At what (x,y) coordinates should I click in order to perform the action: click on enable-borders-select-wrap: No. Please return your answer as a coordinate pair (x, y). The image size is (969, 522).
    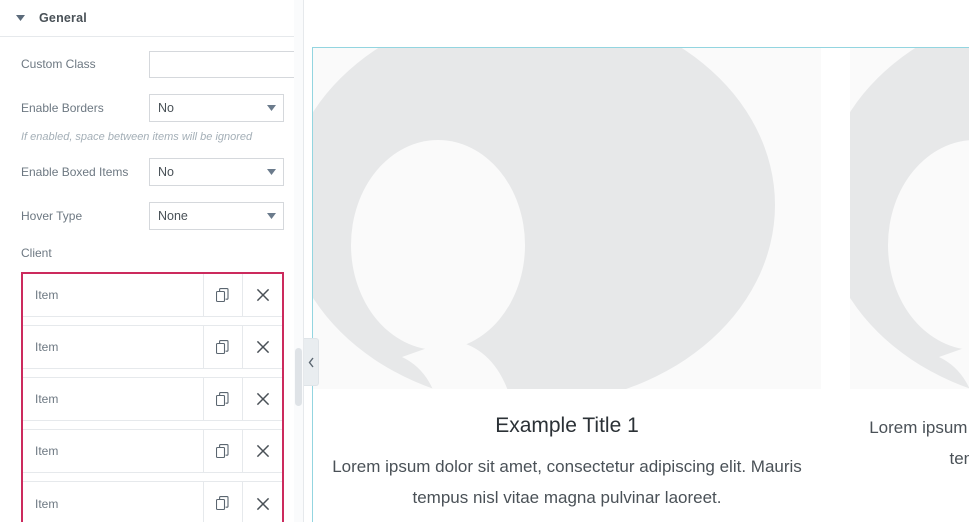
    Looking at the image, I should click on (216, 108).